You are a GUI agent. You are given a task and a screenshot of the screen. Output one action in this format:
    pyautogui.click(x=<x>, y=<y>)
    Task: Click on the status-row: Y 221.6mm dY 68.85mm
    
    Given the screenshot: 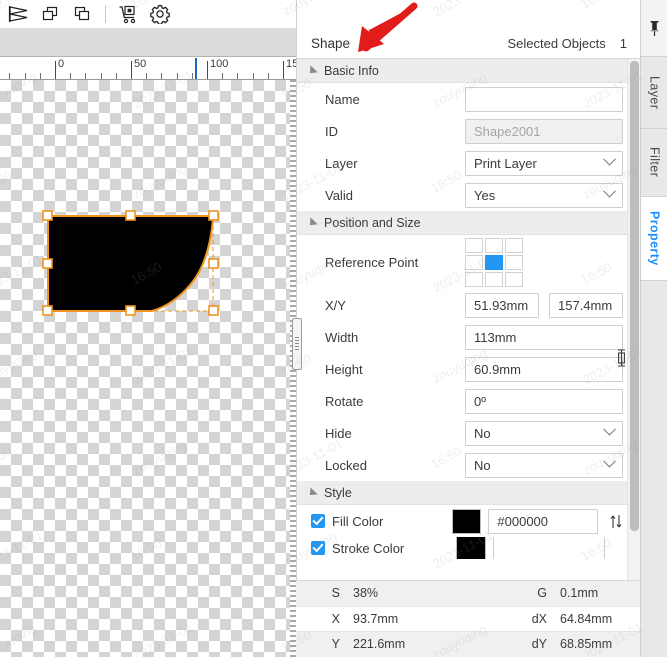 What is the action you would take?
    pyautogui.click(x=481, y=644)
    